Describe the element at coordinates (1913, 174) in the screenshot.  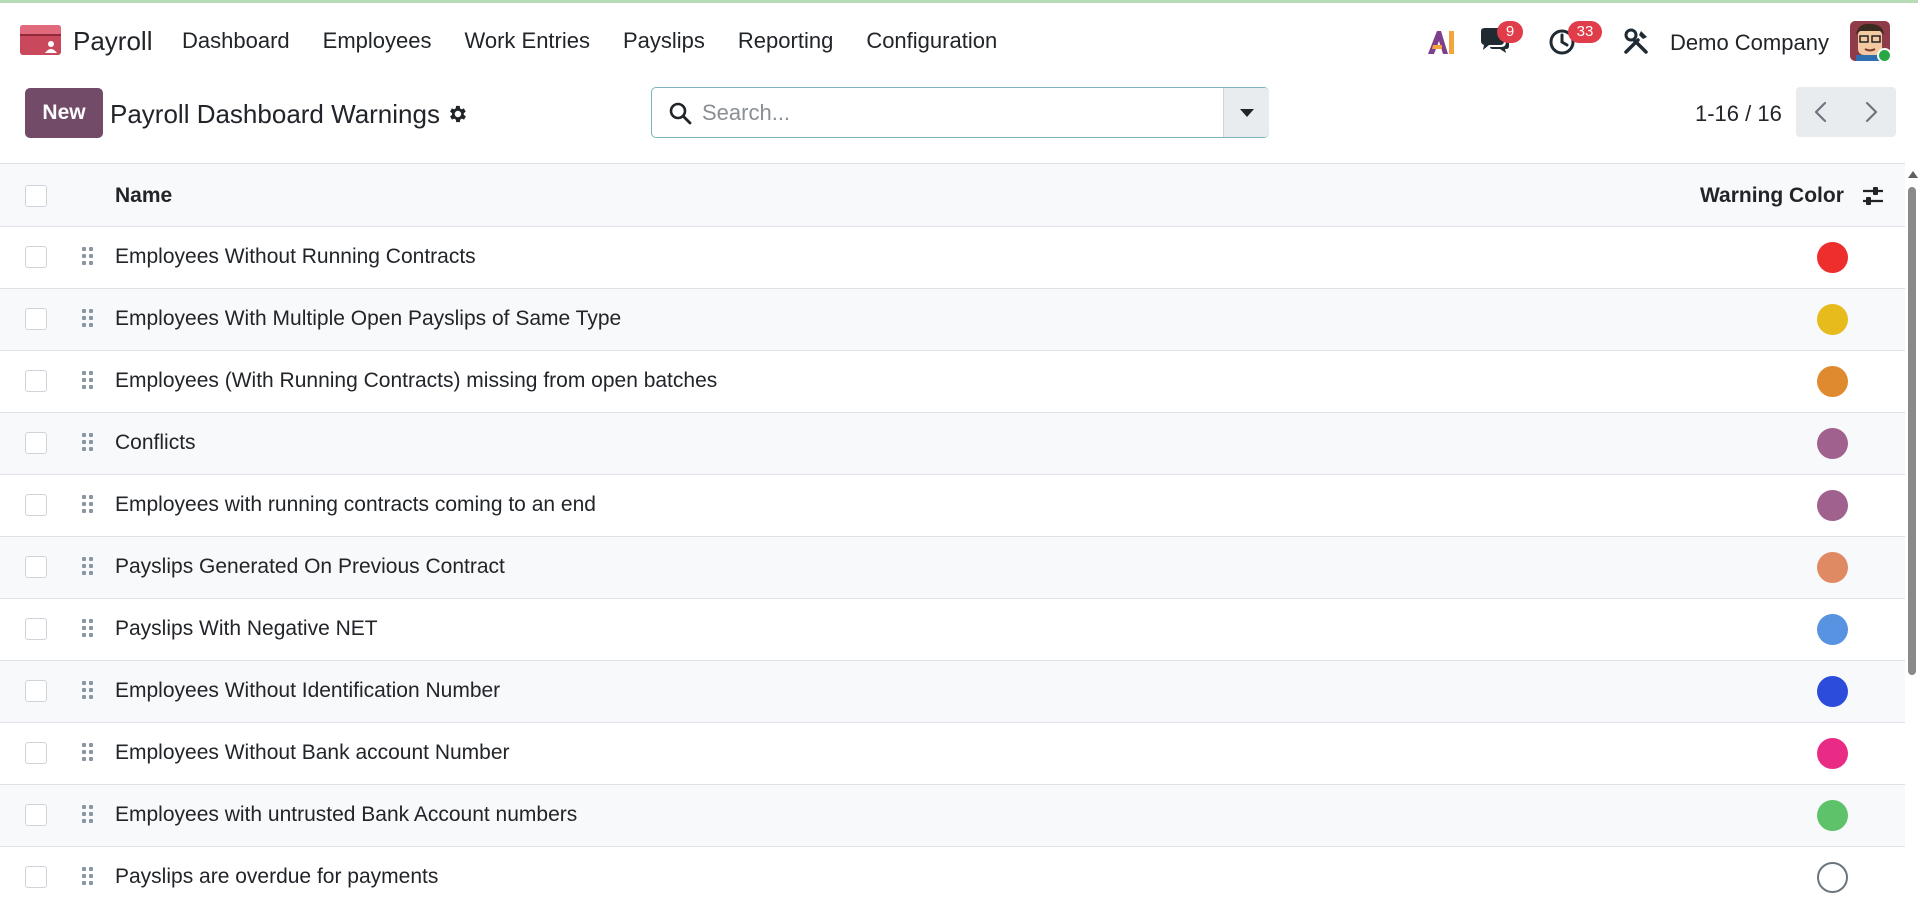
I see `scroll-up-arrow-icon` at that location.